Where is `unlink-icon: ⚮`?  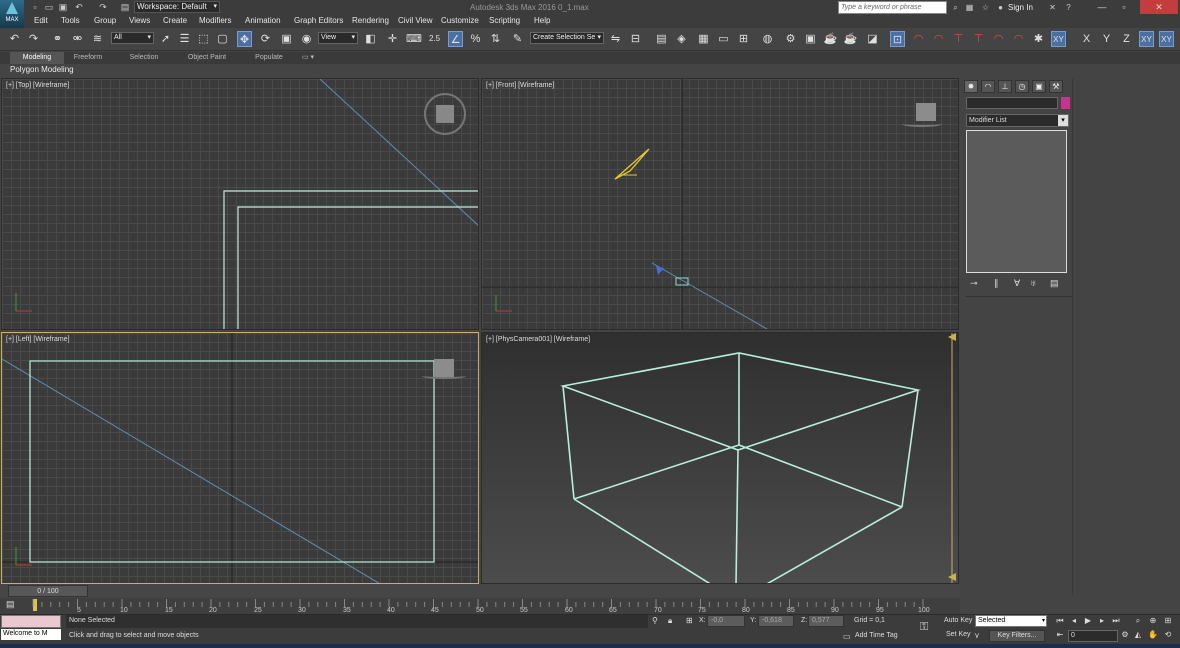
unlink-icon: ⚮ is located at coordinates (77, 39).